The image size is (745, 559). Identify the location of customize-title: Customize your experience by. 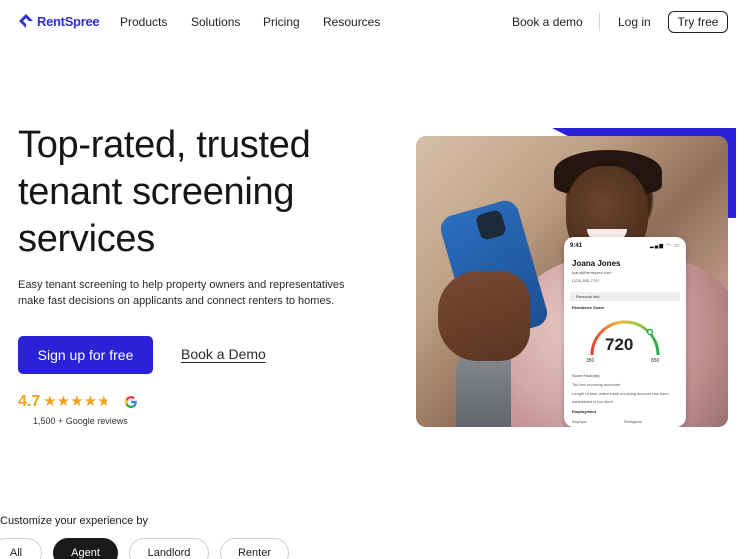
(74, 521).